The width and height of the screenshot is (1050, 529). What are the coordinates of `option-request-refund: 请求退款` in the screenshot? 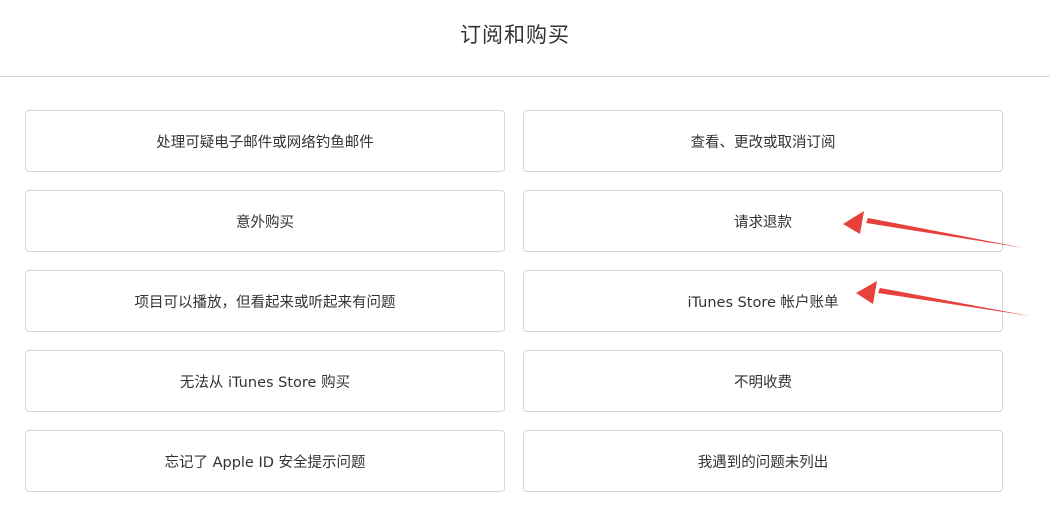 It's located at (763, 221).